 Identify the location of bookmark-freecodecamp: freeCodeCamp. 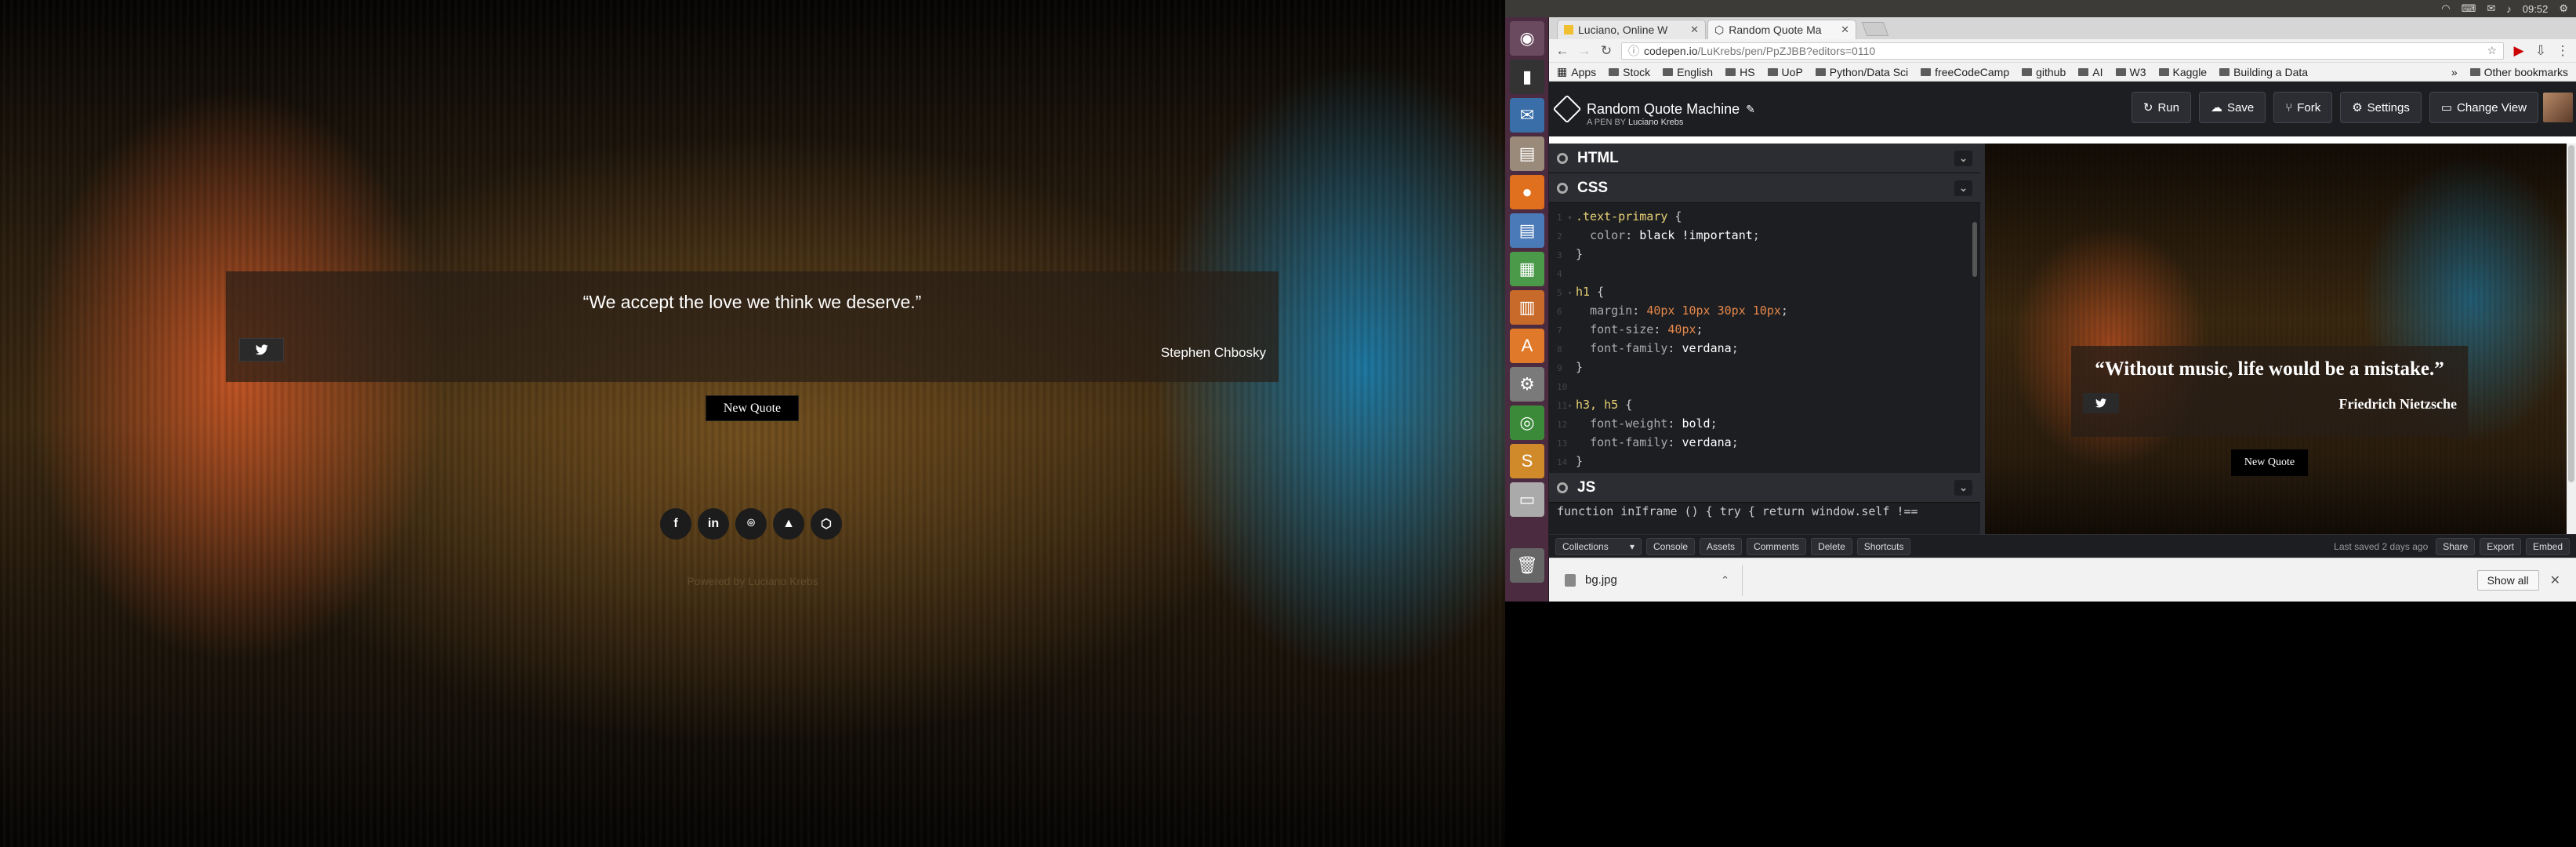
(1965, 72).